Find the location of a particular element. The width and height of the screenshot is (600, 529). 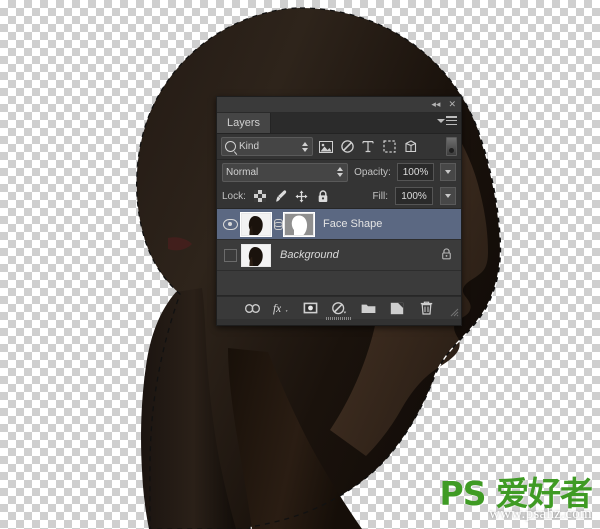

type-layer-filter-icon is located at coordinates (368, 147).